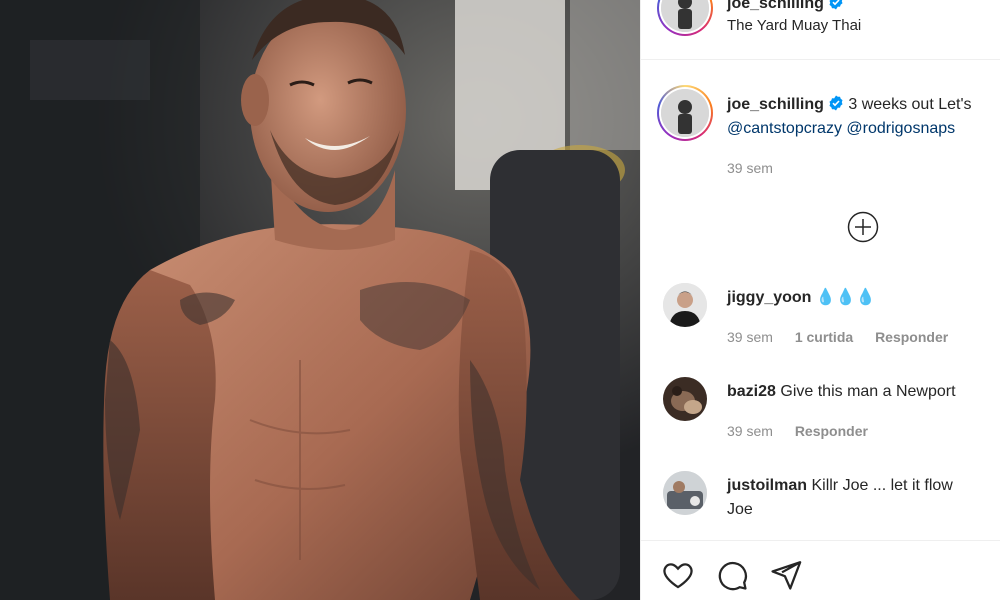  I want to click on caption-timestamp: 39 sem, so click(750, 168).